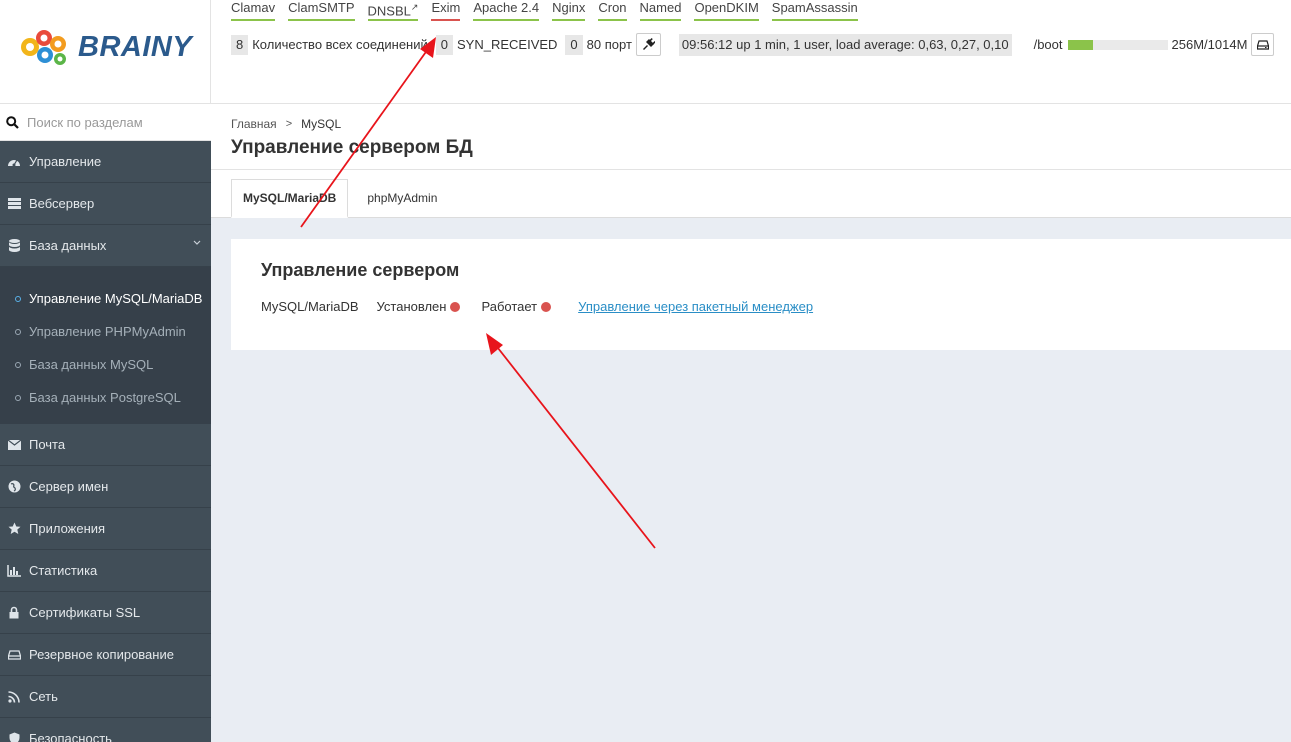 Image resolution: width=1291 pixels, height=742 pixels. What do you see at coordinates (660, 11) in the screenshot?
I see `service-named: Named` at bounding box center [660, 11].